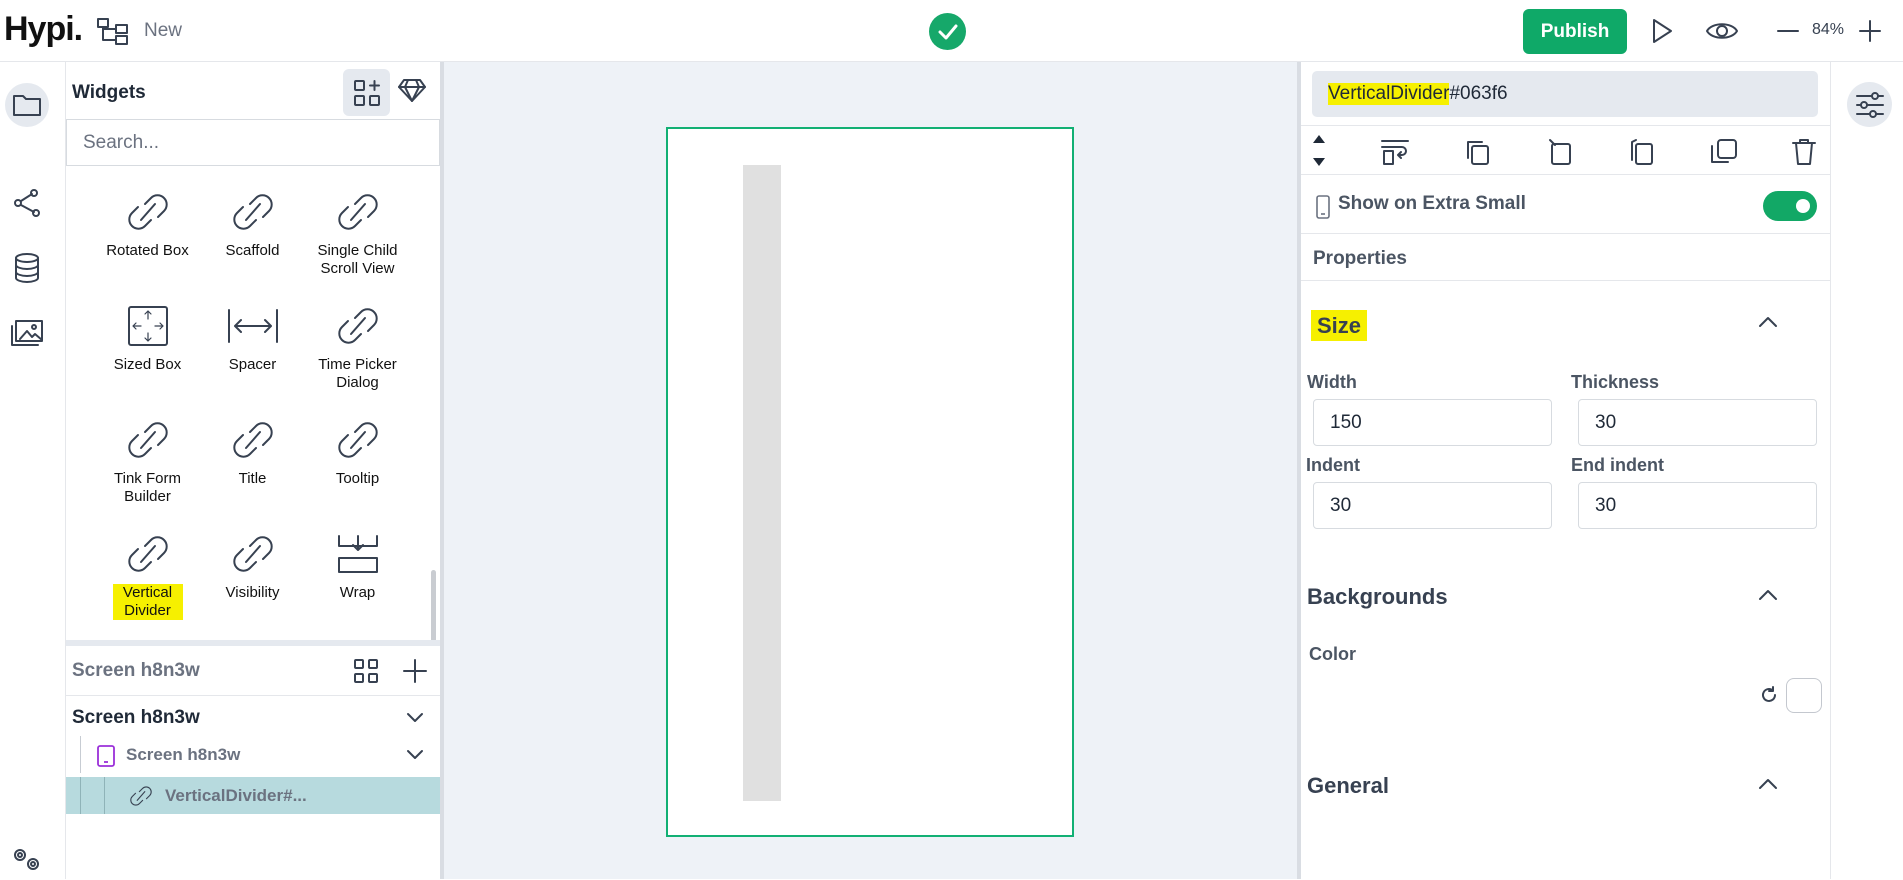 Image resolution: width=1903 pixels, height=880 pixels. What do you see at coordinates (253, 754) in the screenshot?
I see `tree-node-screen: Screen h8n3w` at bounding box center [253, 754].